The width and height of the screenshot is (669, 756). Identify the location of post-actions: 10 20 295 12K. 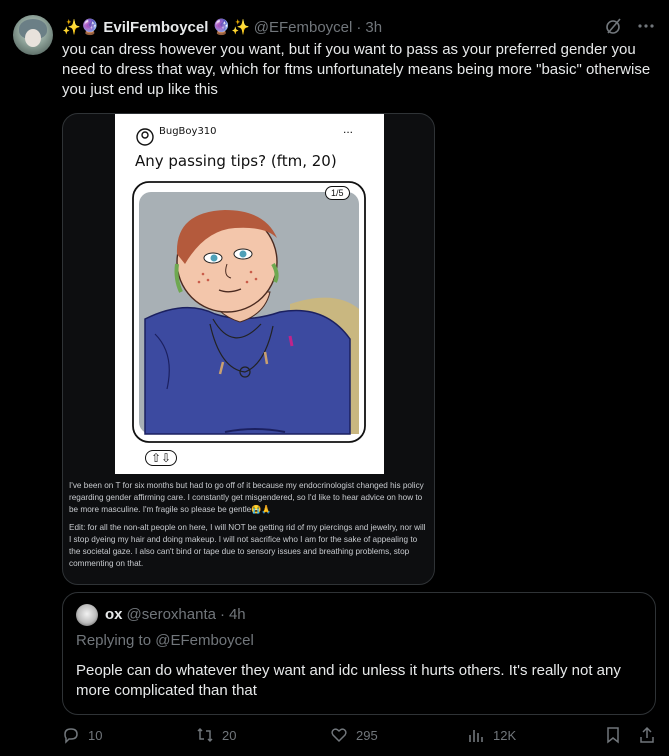
(360, 737).